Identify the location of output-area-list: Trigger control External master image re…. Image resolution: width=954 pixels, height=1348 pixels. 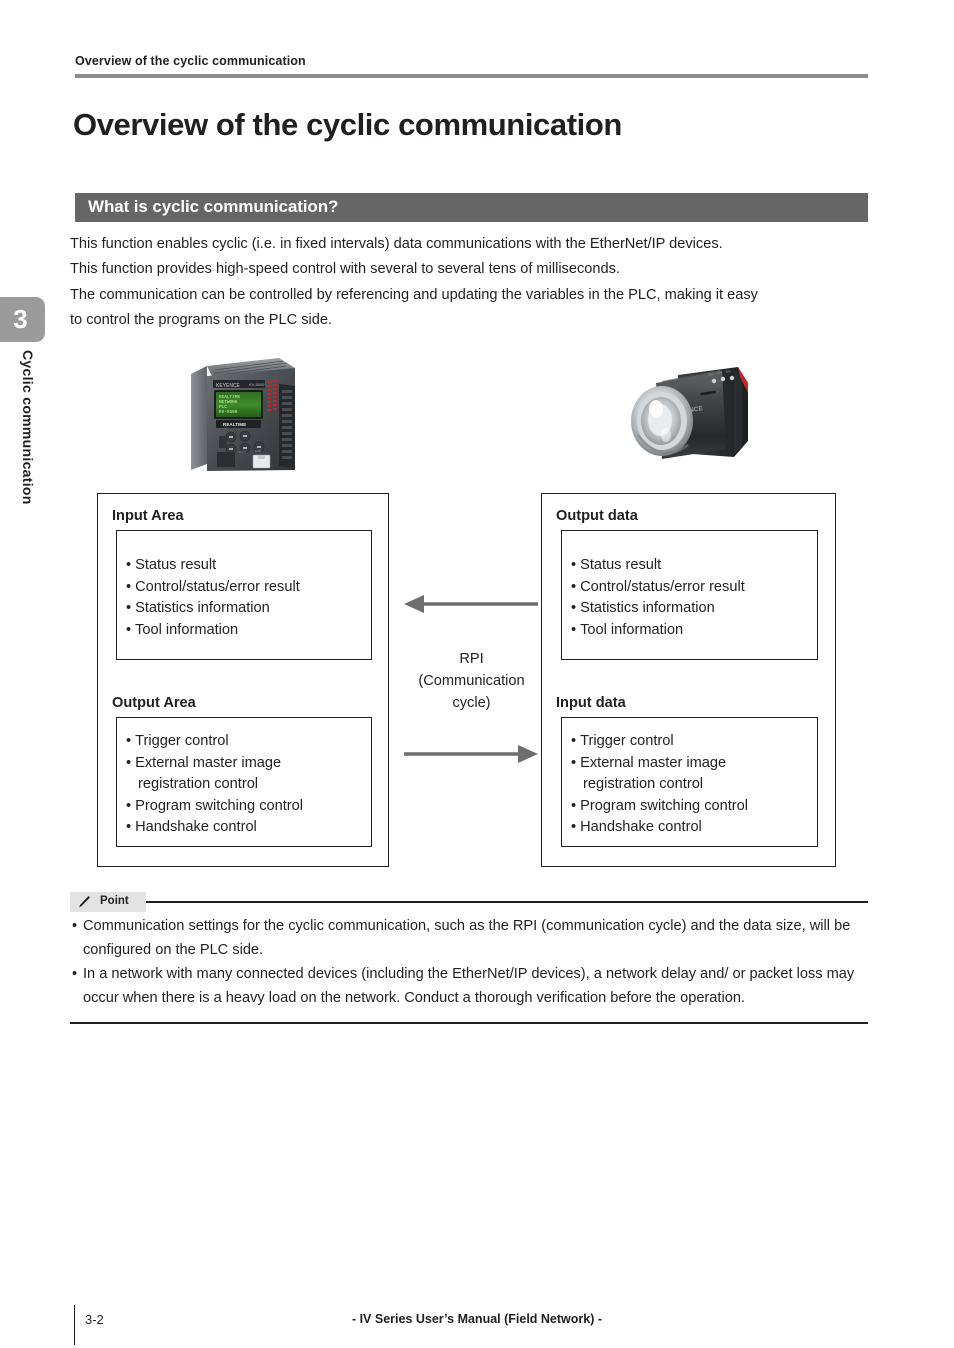
(214, 785).